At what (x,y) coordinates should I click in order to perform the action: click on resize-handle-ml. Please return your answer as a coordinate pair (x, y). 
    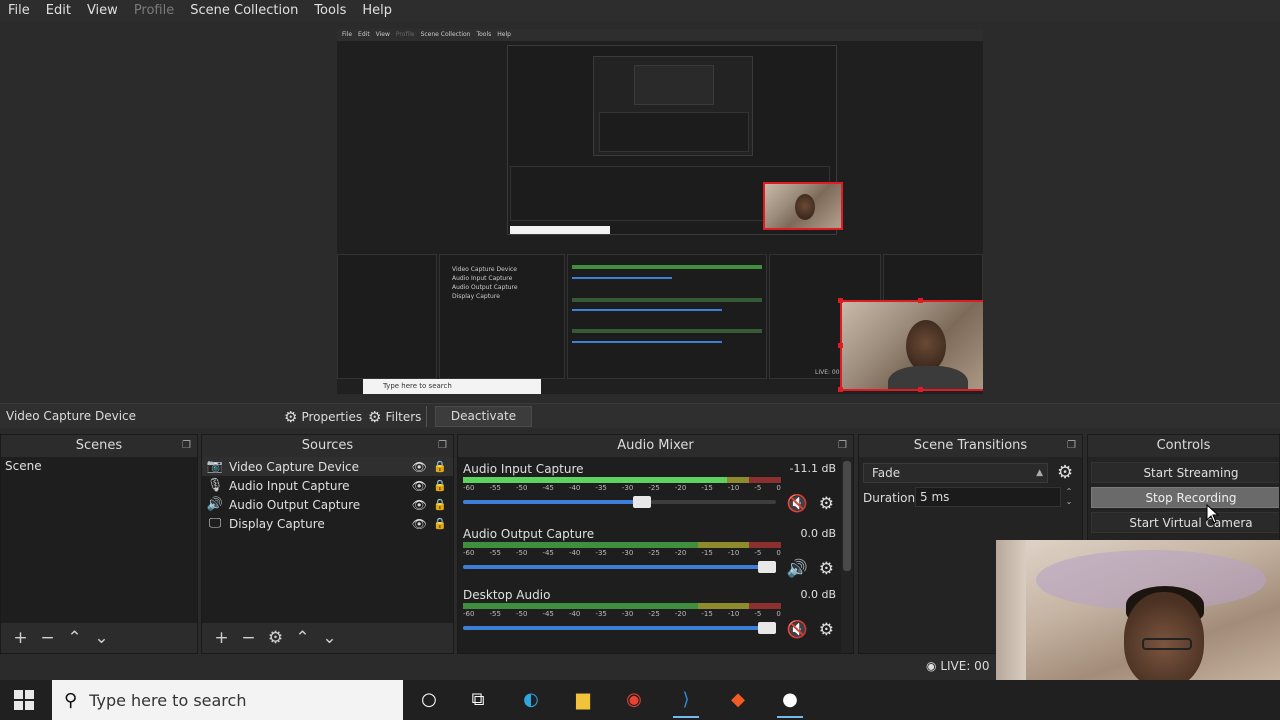
    Looking at the image, I should click on (840, 345).